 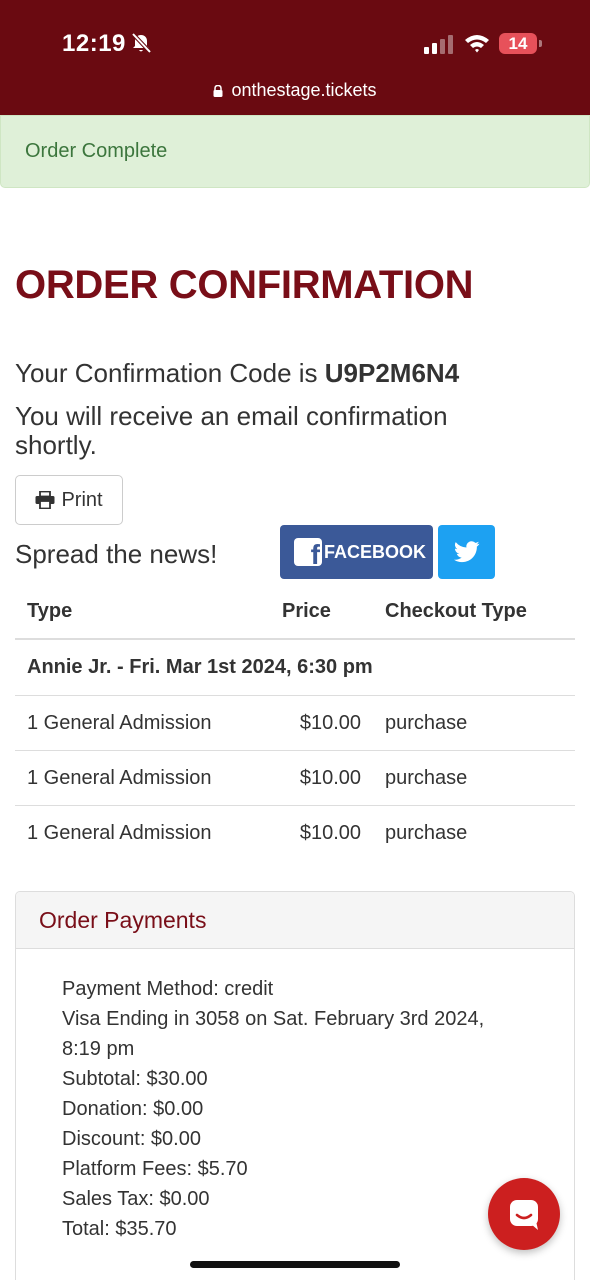 I want to click on wifi-icon, so click(x=477, y=44).